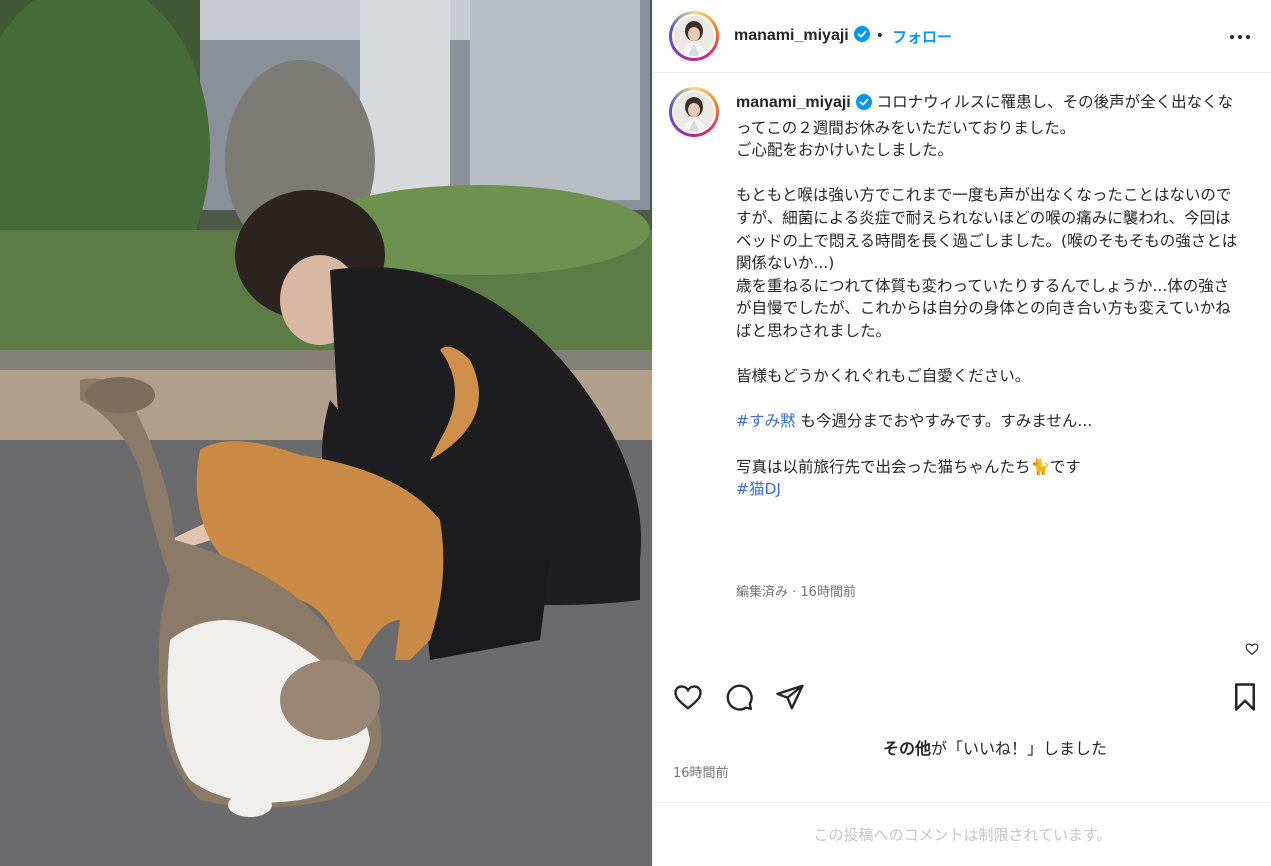  I want to click on follow-button: フォロー, so click(922, 36).